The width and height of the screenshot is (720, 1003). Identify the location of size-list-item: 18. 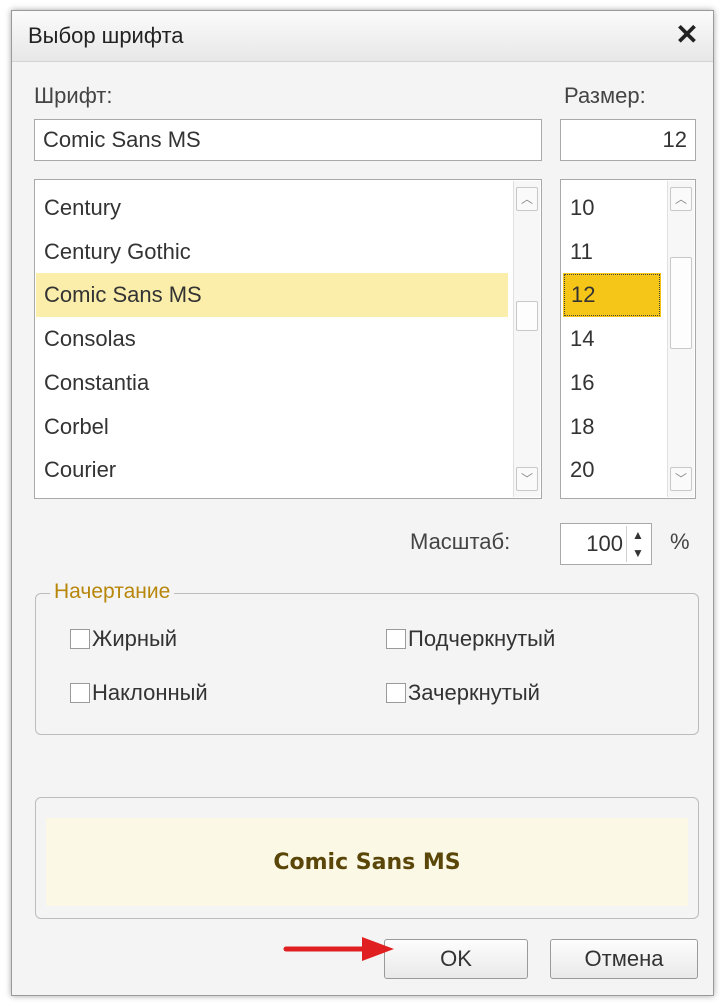
(612, 427).